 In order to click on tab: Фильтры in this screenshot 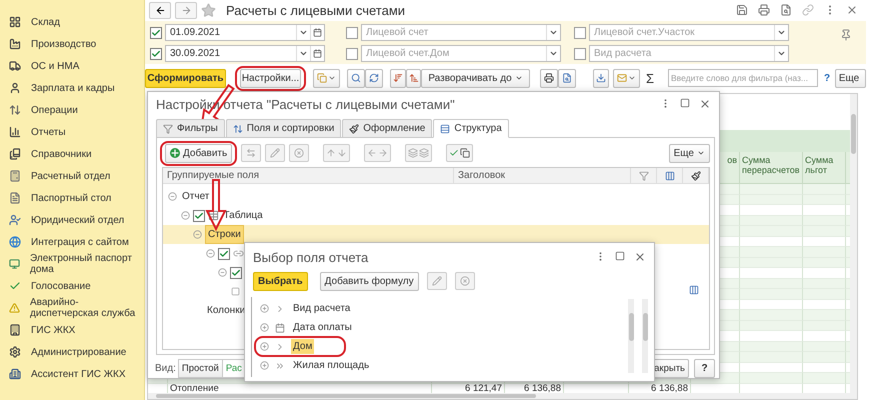, I will do `click(190, 128)`.